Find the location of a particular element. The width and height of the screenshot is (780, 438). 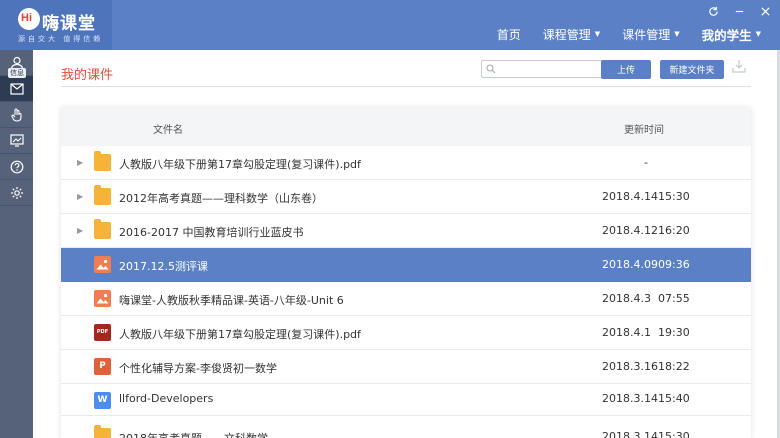

file-name: 个性化辅导方案-李俊贤初一数学 is located at coordinates (198, 368).